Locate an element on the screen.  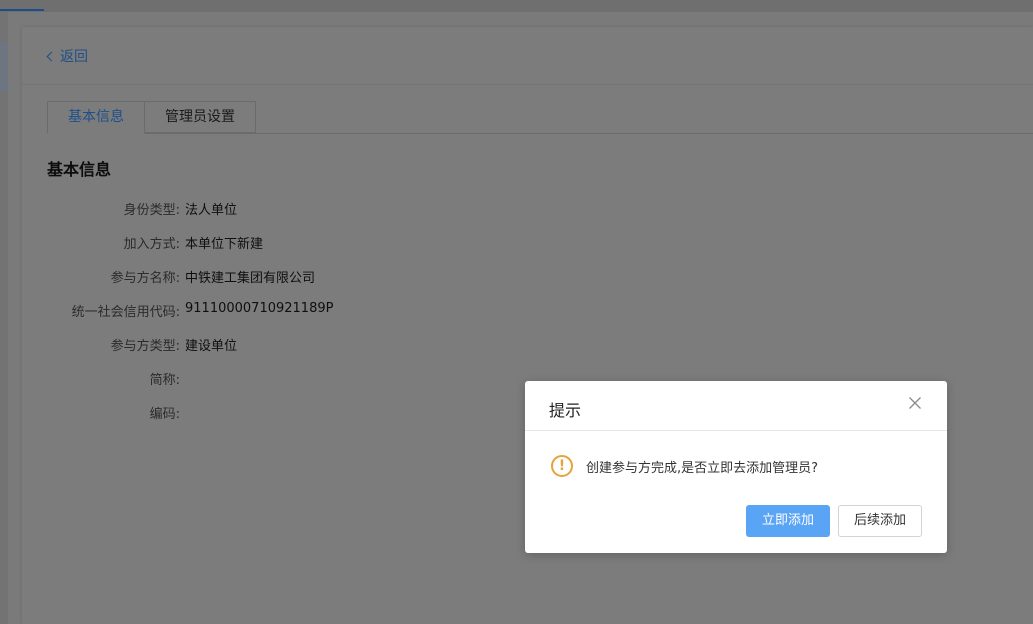
info-value: 中铁建工集团有限公司 is located at coordinates (250, 278).